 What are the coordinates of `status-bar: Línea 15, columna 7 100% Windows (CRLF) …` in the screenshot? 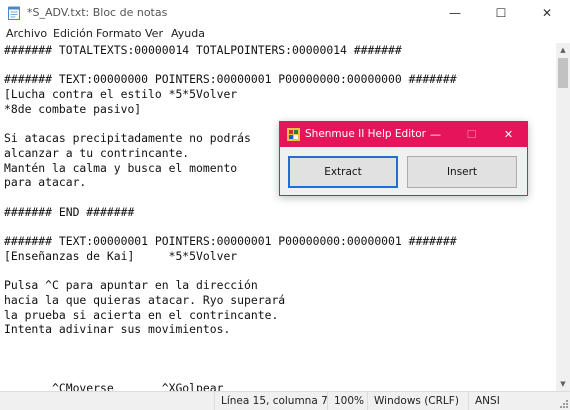 It's located at (285, 400).